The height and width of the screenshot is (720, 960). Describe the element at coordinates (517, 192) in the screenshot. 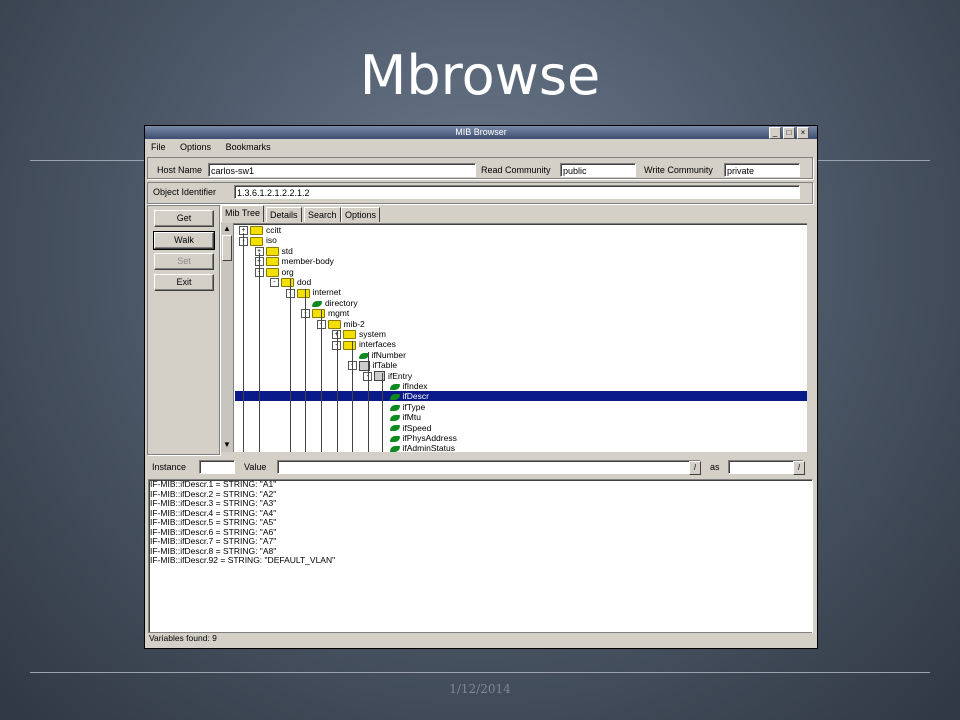

I see `object-identifier-field: 1.3.6.1.2.1.2.2.1.2` at that location.